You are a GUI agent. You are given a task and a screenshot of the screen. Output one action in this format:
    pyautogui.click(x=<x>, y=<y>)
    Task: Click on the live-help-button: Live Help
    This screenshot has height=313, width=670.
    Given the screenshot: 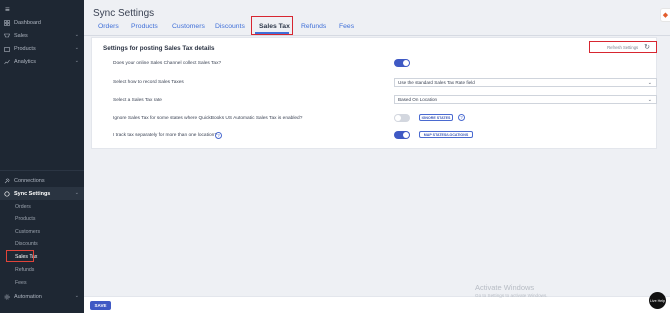 What is the action you would take?
    pyautogui.click(x=657, y=300)
    